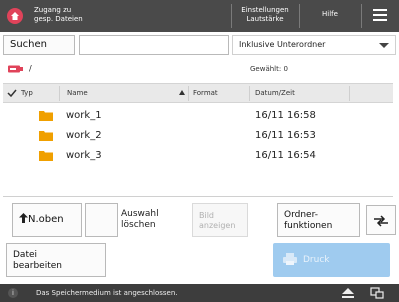 This screenshot has width=399, height=302. Describe the element at coordinates (58, 14) in the screenshot. I see `page-title: Zugang zu gesp. Dateien` at that location.